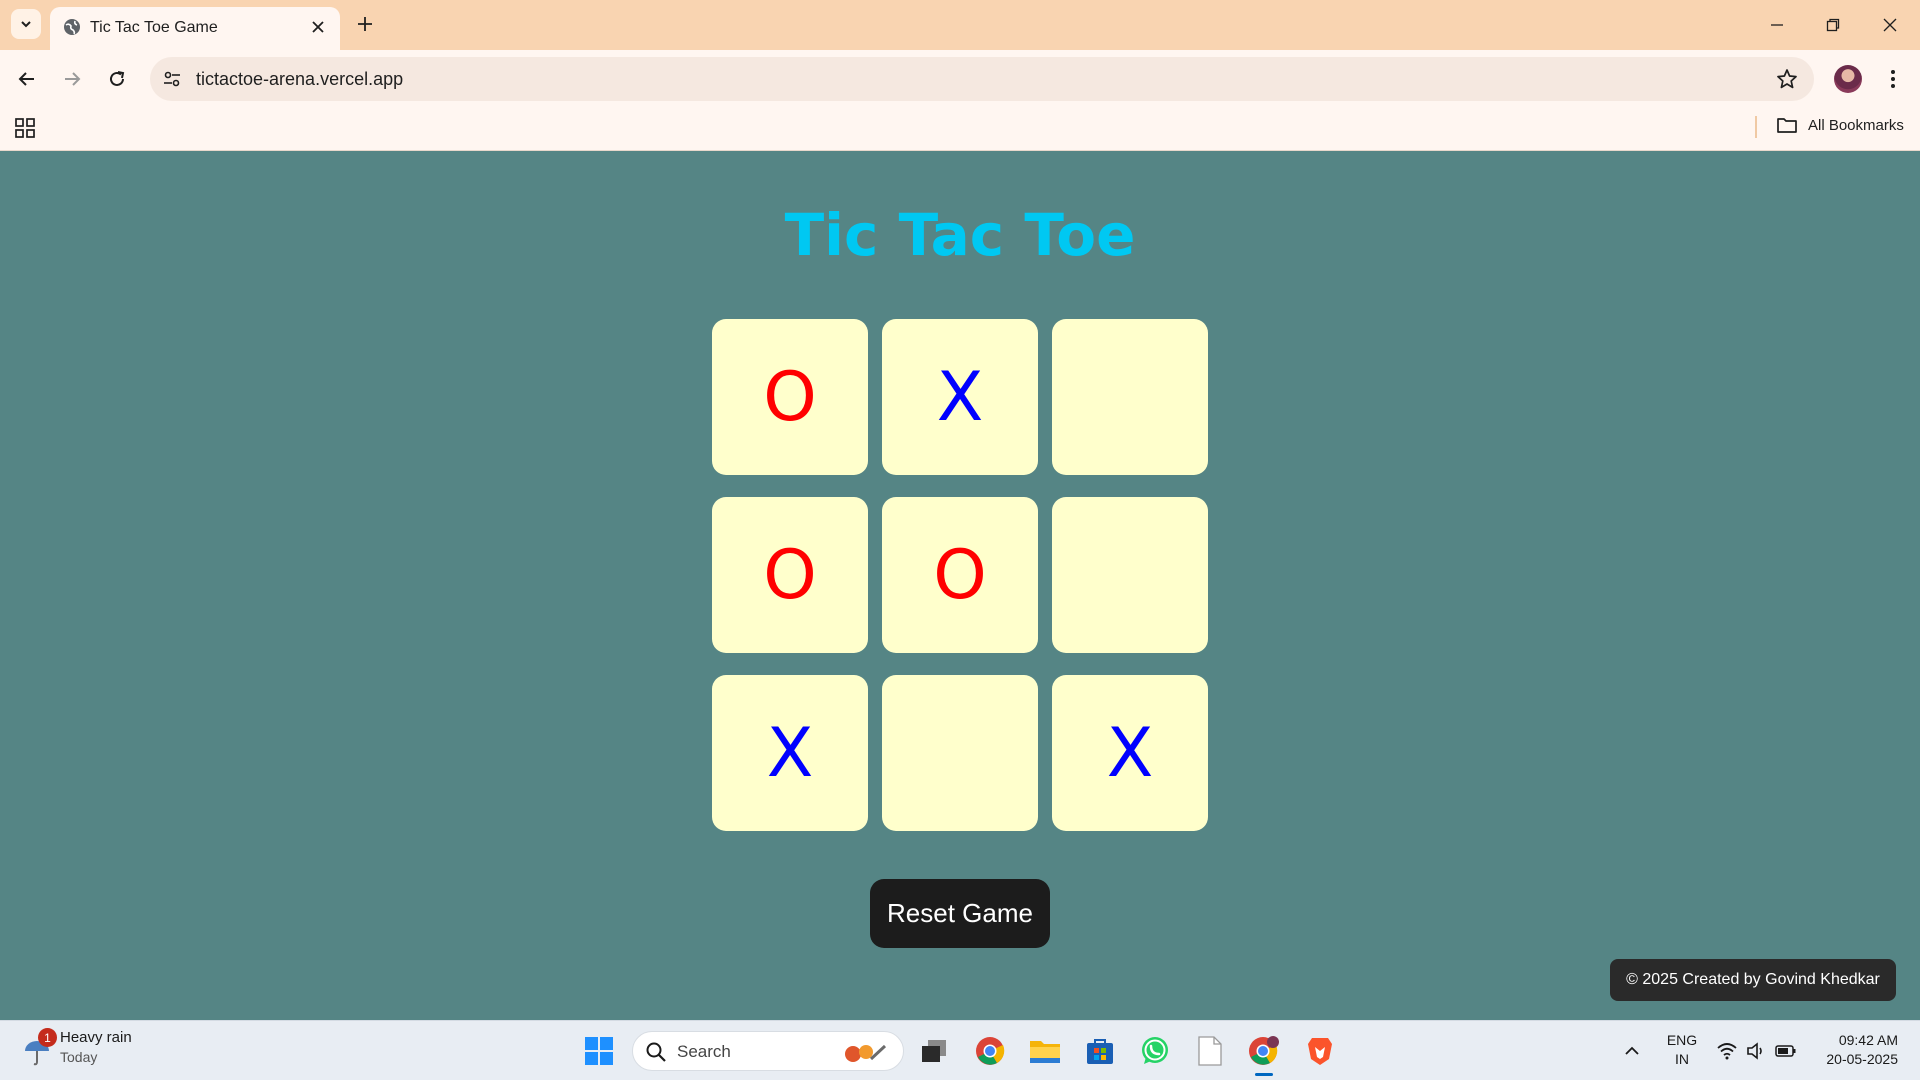  I want to click on game-board: O X O O X X, so click(960, 575).